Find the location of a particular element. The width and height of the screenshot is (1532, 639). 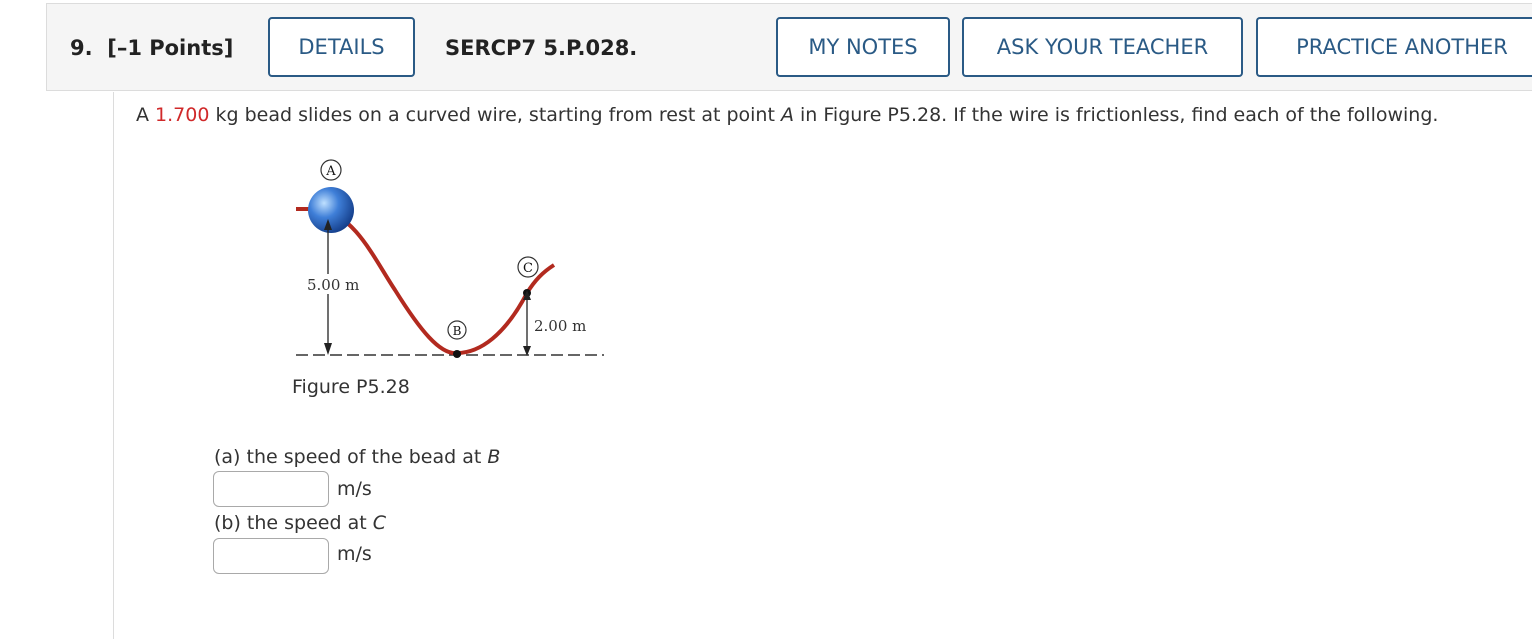

question-points: [–1 Points] is located at coordinates (170, 48).